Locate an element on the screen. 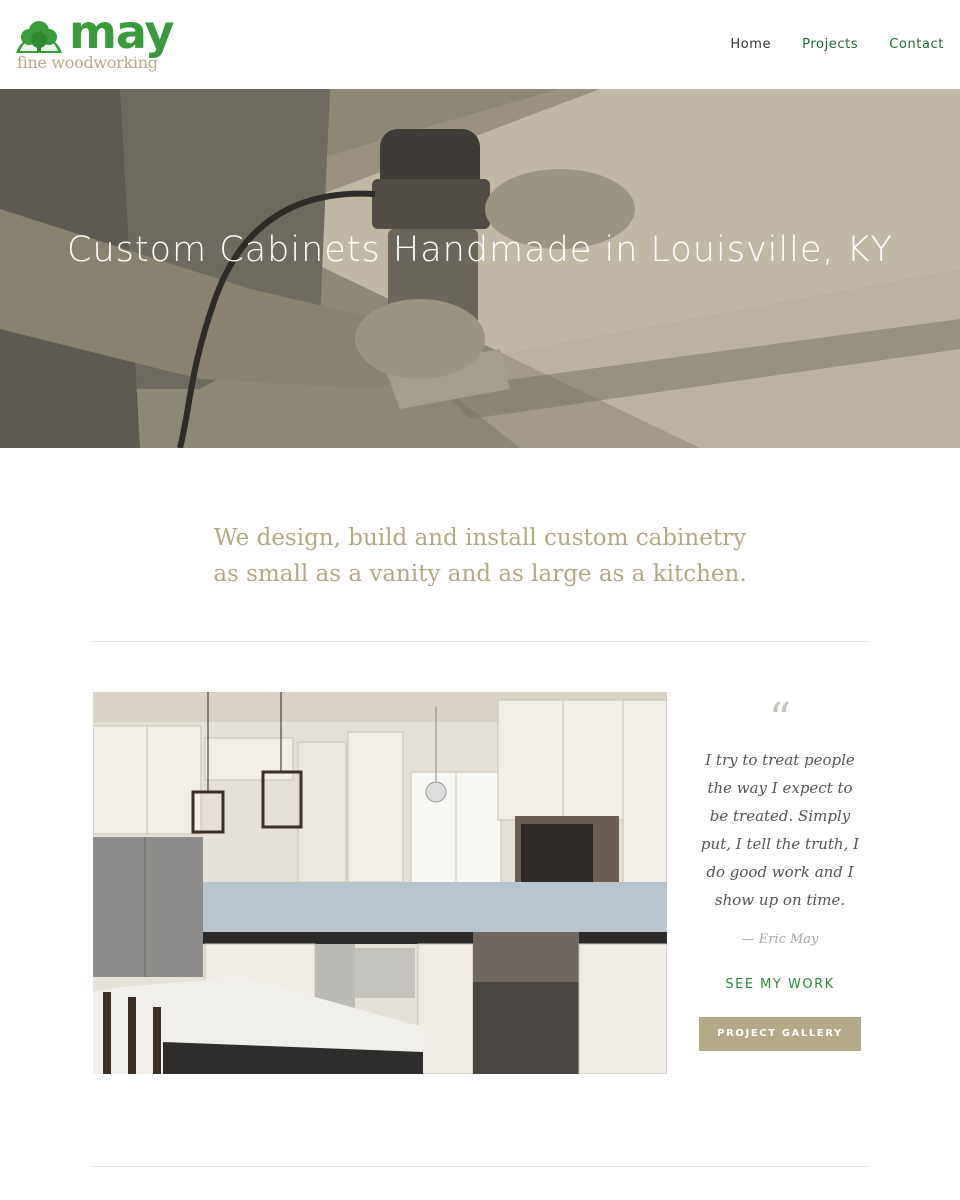 This screenshot has width=960, height=1200. divider-bottom is located at coordinates (480, 1166).